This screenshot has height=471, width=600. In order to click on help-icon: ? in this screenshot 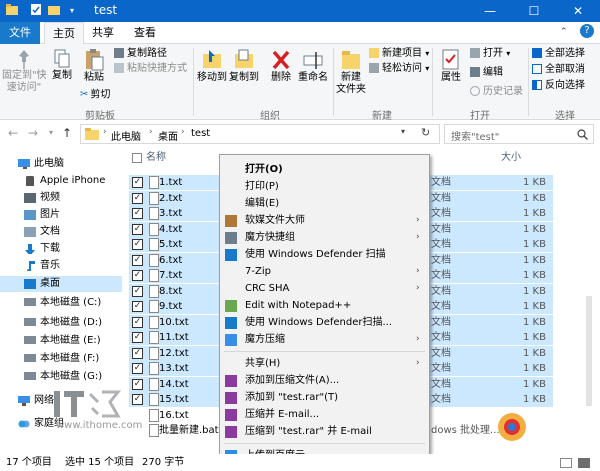, I will do `click(587, 31)`.